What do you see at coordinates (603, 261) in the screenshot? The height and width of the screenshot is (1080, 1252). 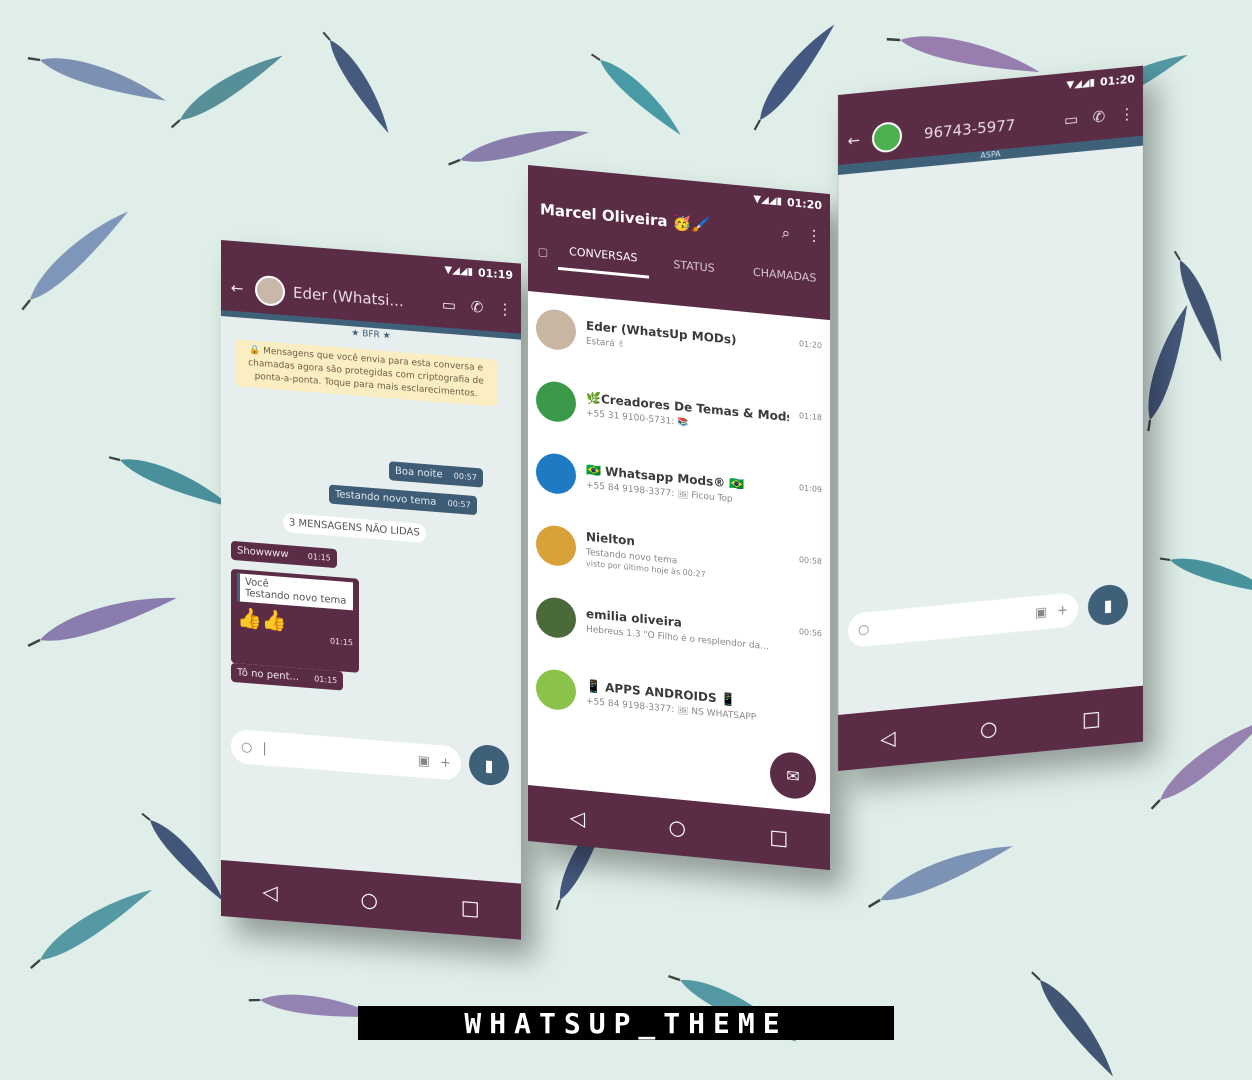 I see `tab-conversas: CONVERSAS` at bounding box center [603, 261].